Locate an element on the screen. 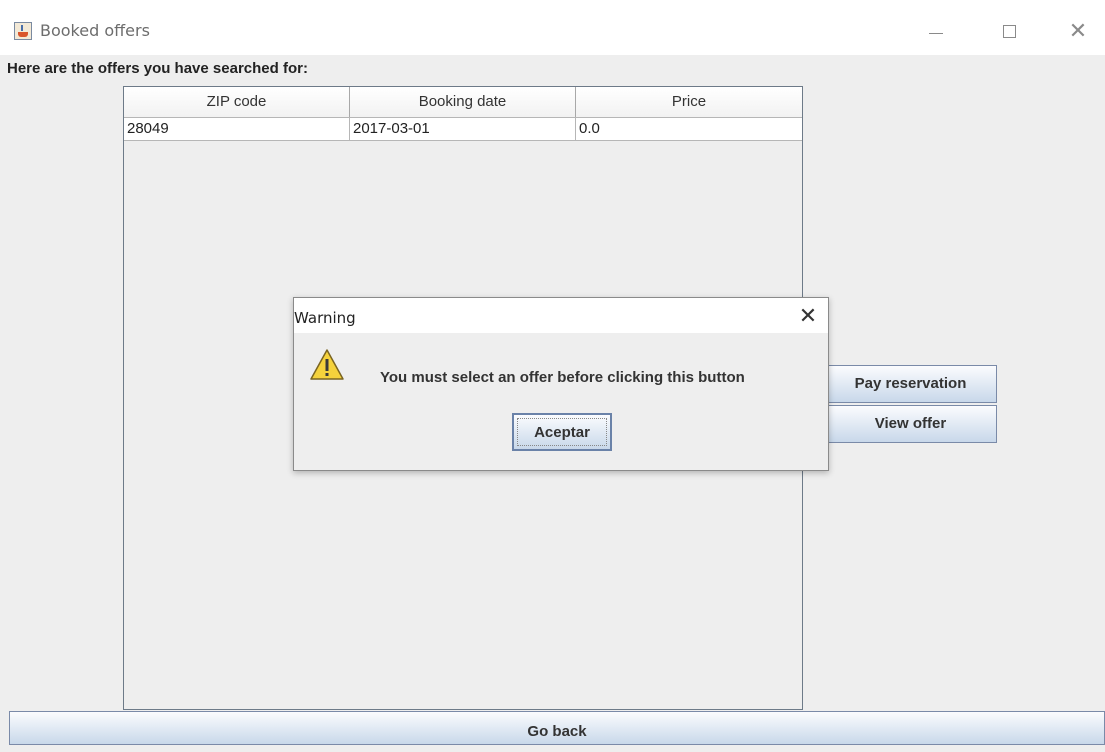 The image size is (1105, 752). minimize-icon is located at coordinates (936, 31).